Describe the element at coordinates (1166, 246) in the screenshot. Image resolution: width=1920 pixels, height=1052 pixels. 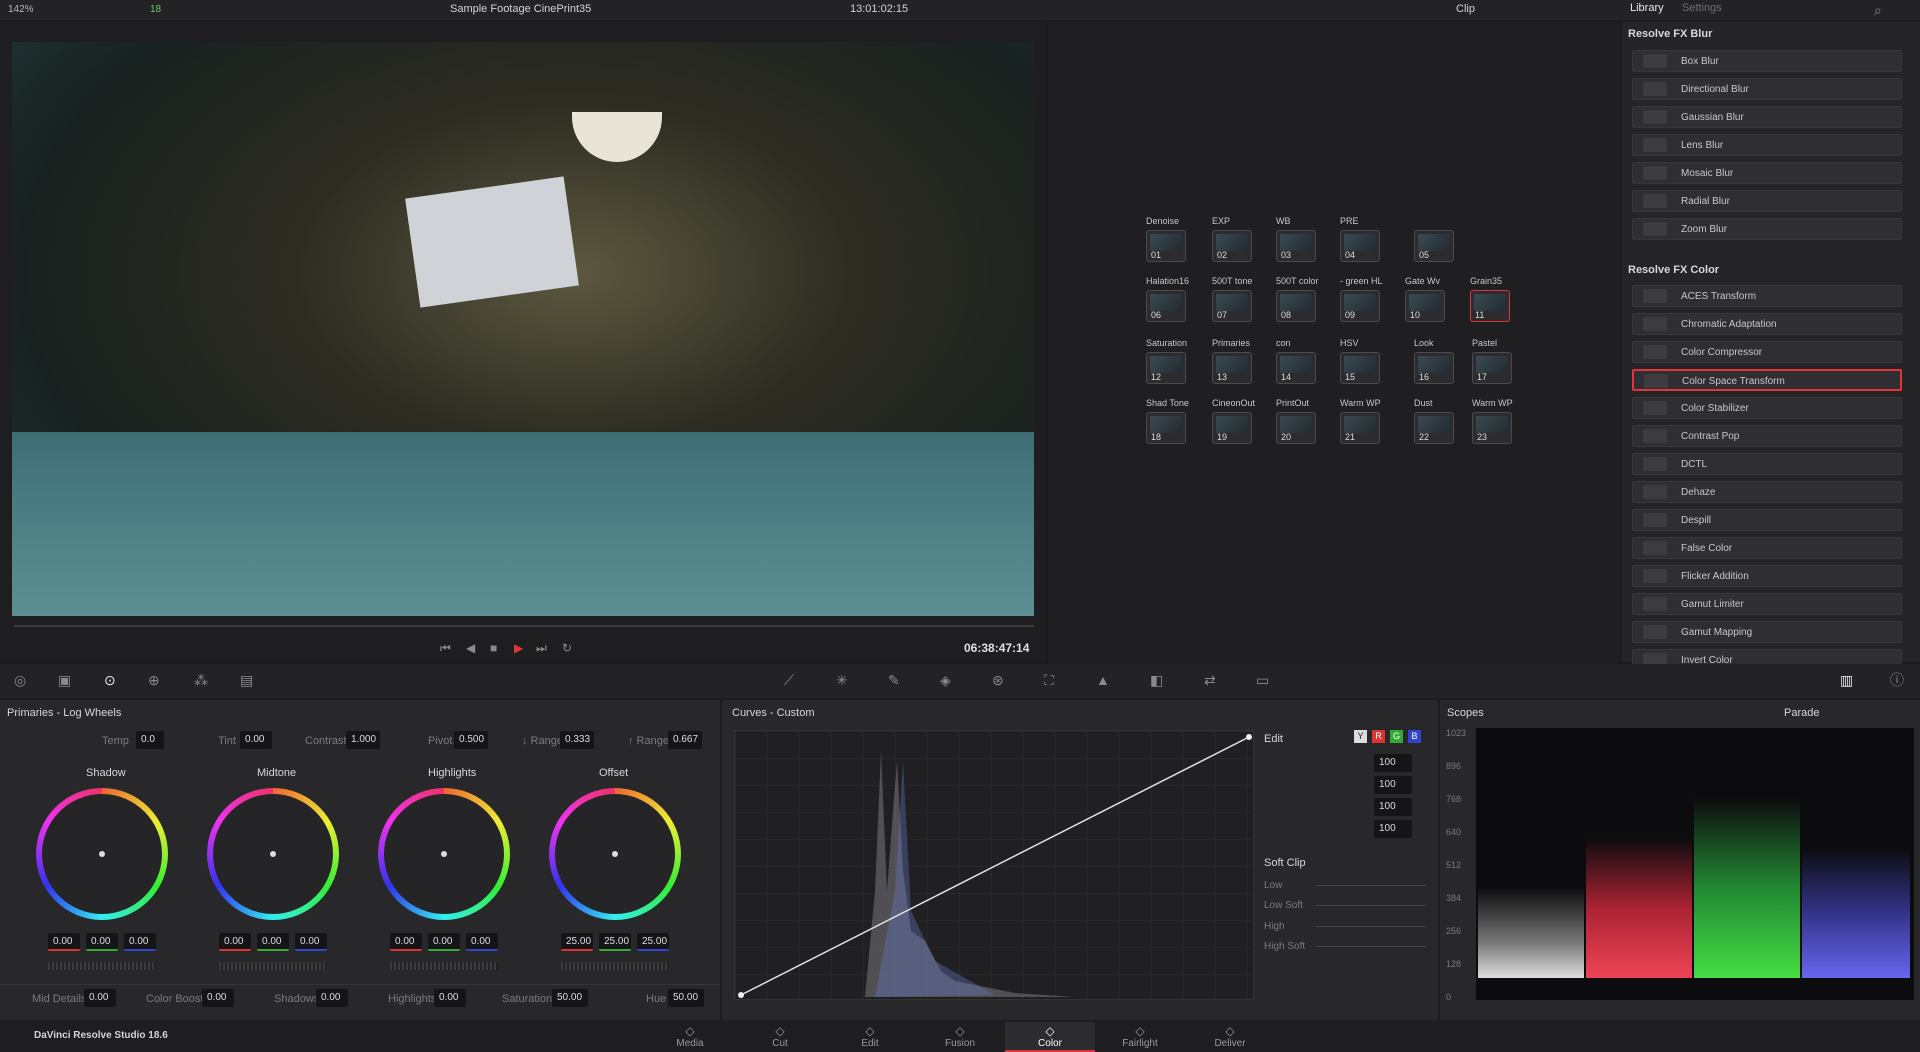
I see `node-1: 01` at that location.